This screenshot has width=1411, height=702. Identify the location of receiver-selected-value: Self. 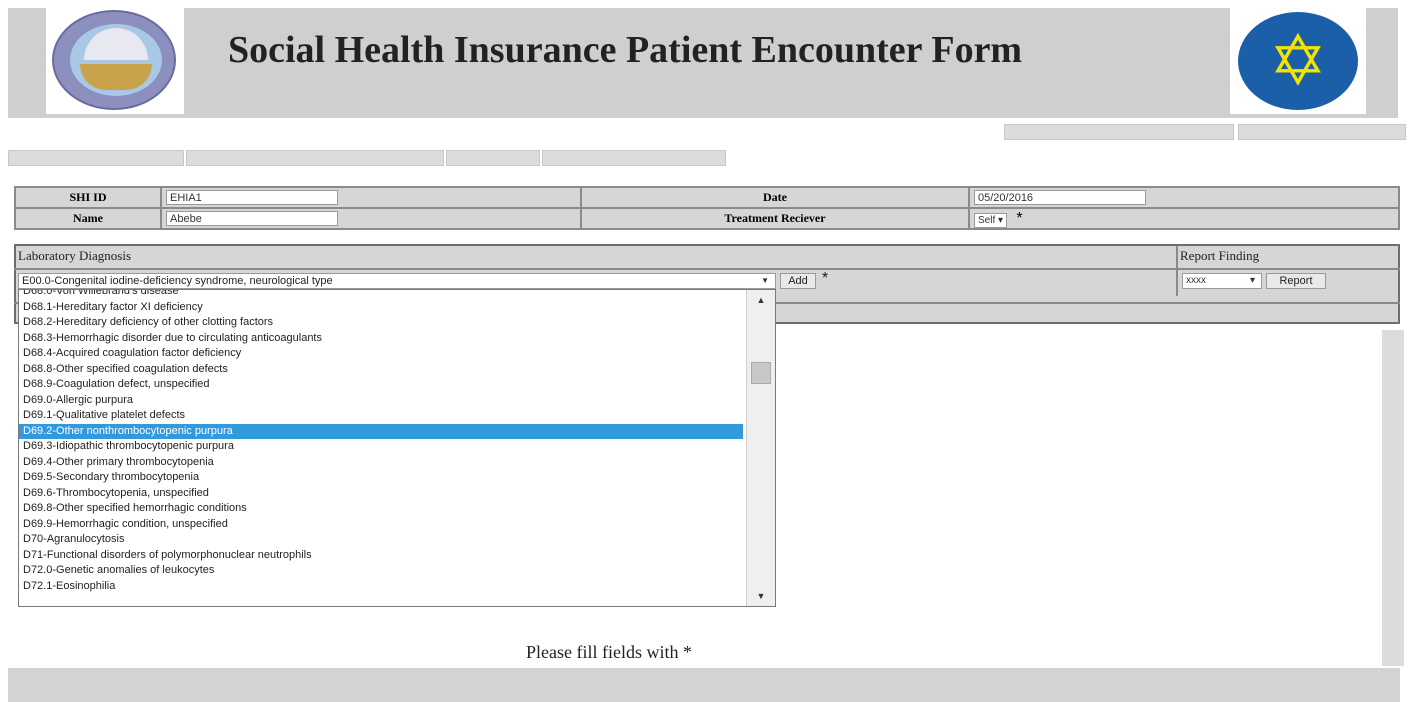
(987, 220).